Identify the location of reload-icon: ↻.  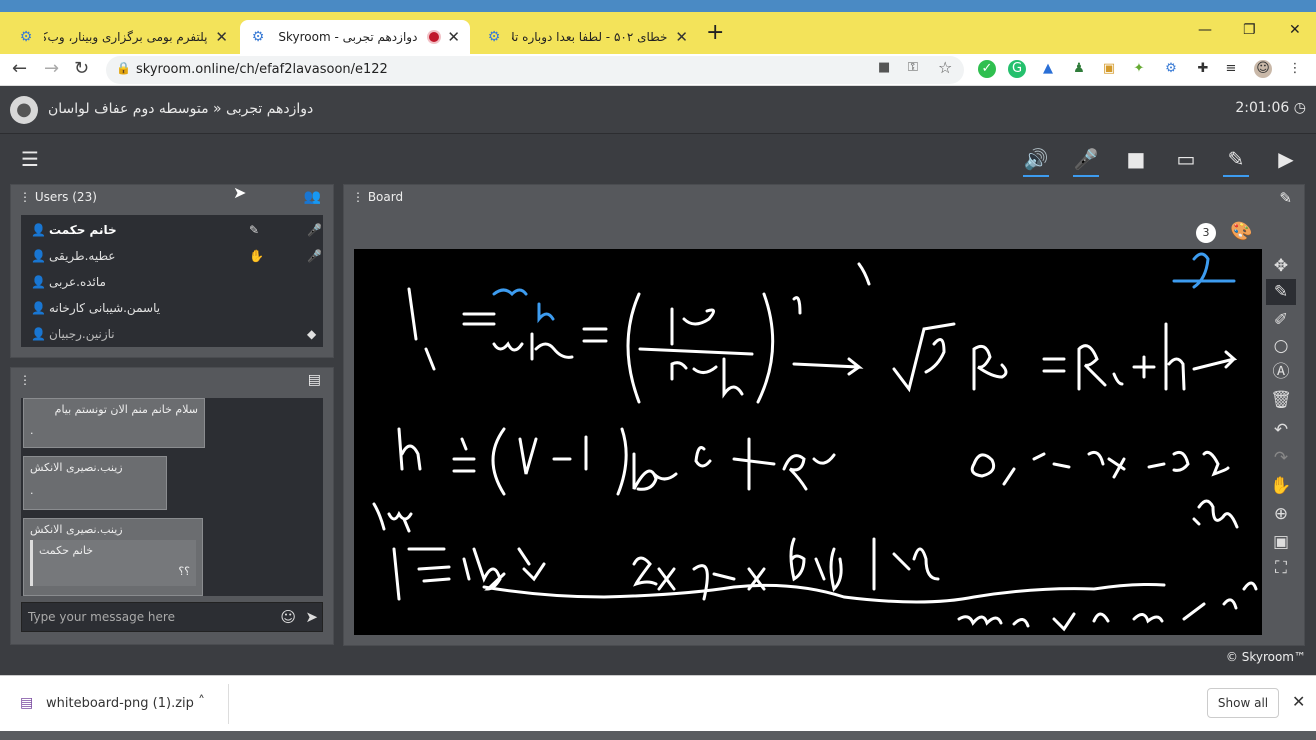
(81, 68).